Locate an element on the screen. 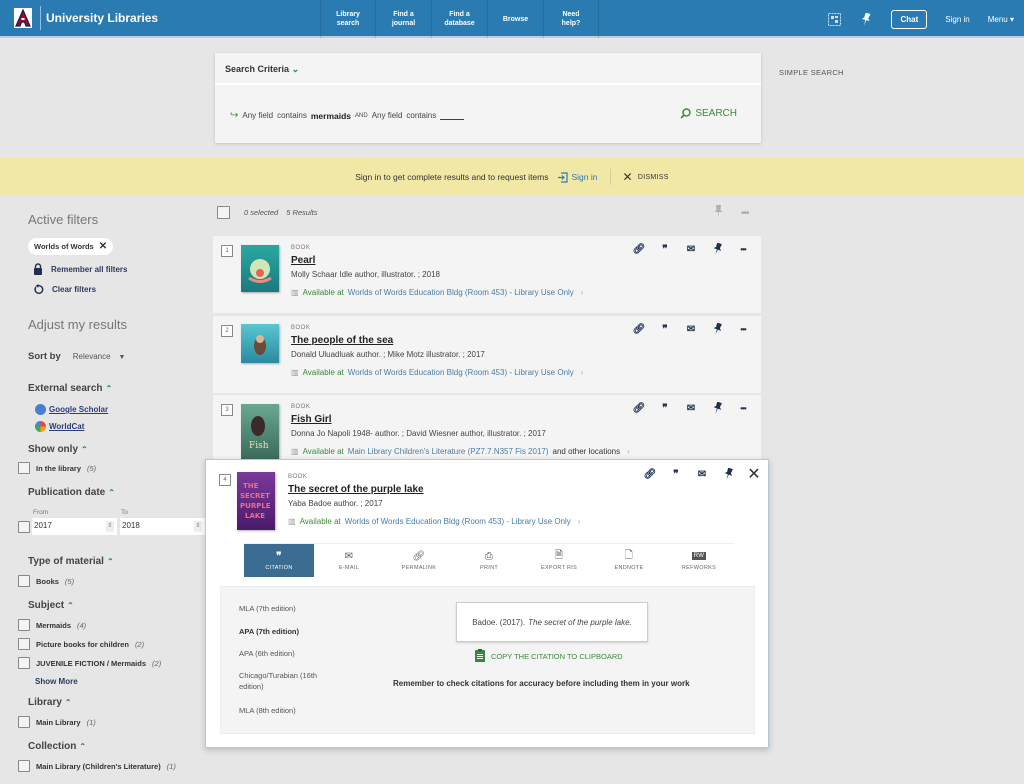 Image resolution: width=1024 pixels, height=784 pixels. date-filter-checkbox is located at coordinates (24, 527).